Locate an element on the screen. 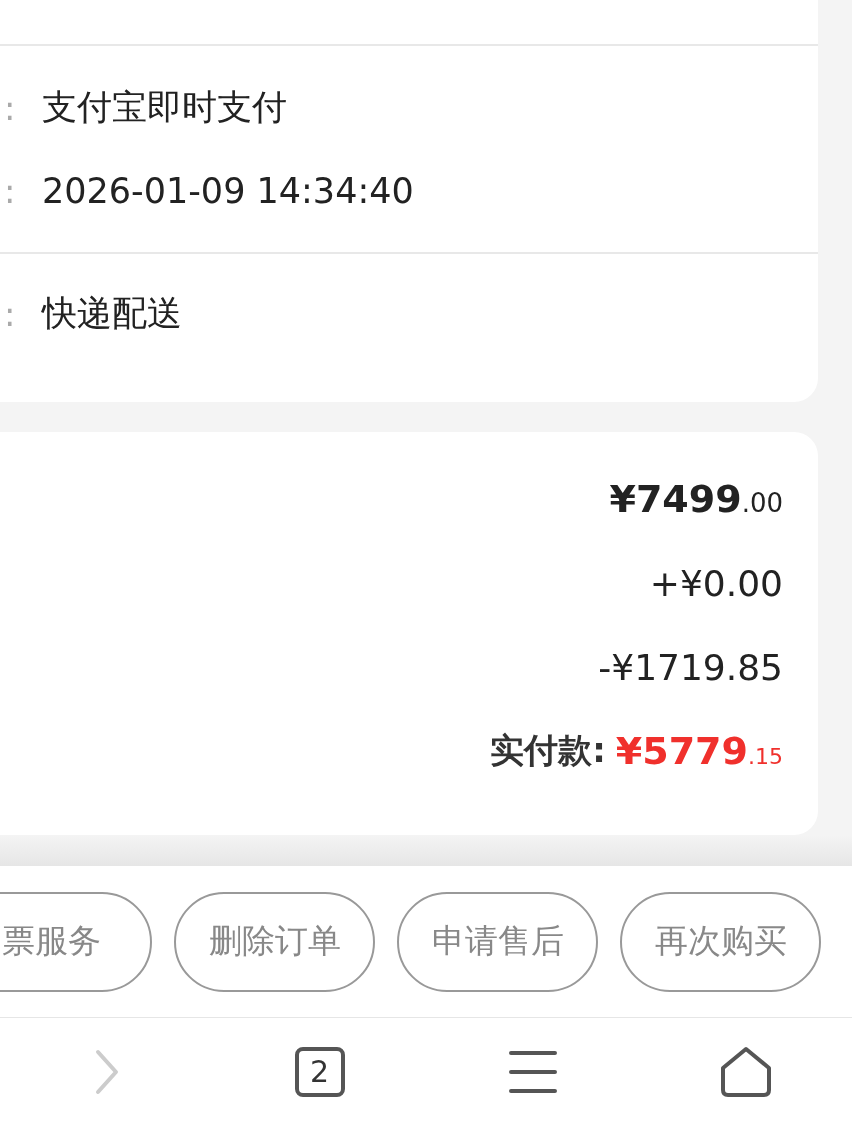  home-icon is located at coordinates (745, 1071).